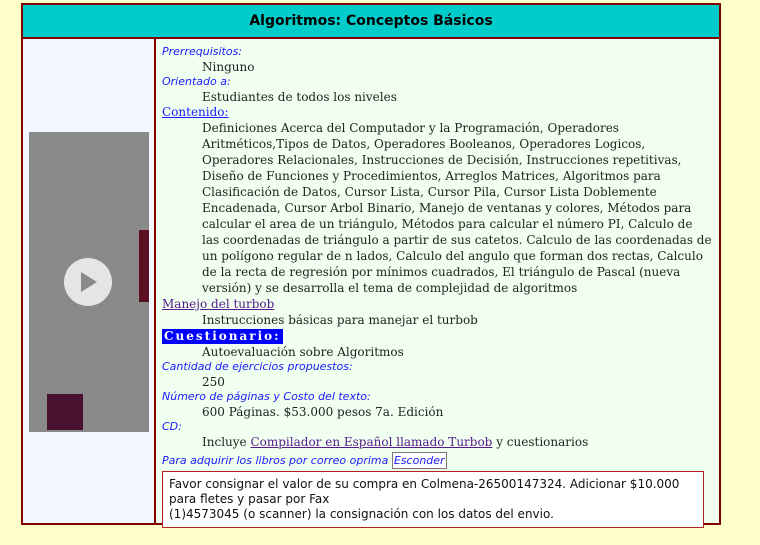 This screenshot has width=760, height=545. I want to click on video-player, so click(89, 282).